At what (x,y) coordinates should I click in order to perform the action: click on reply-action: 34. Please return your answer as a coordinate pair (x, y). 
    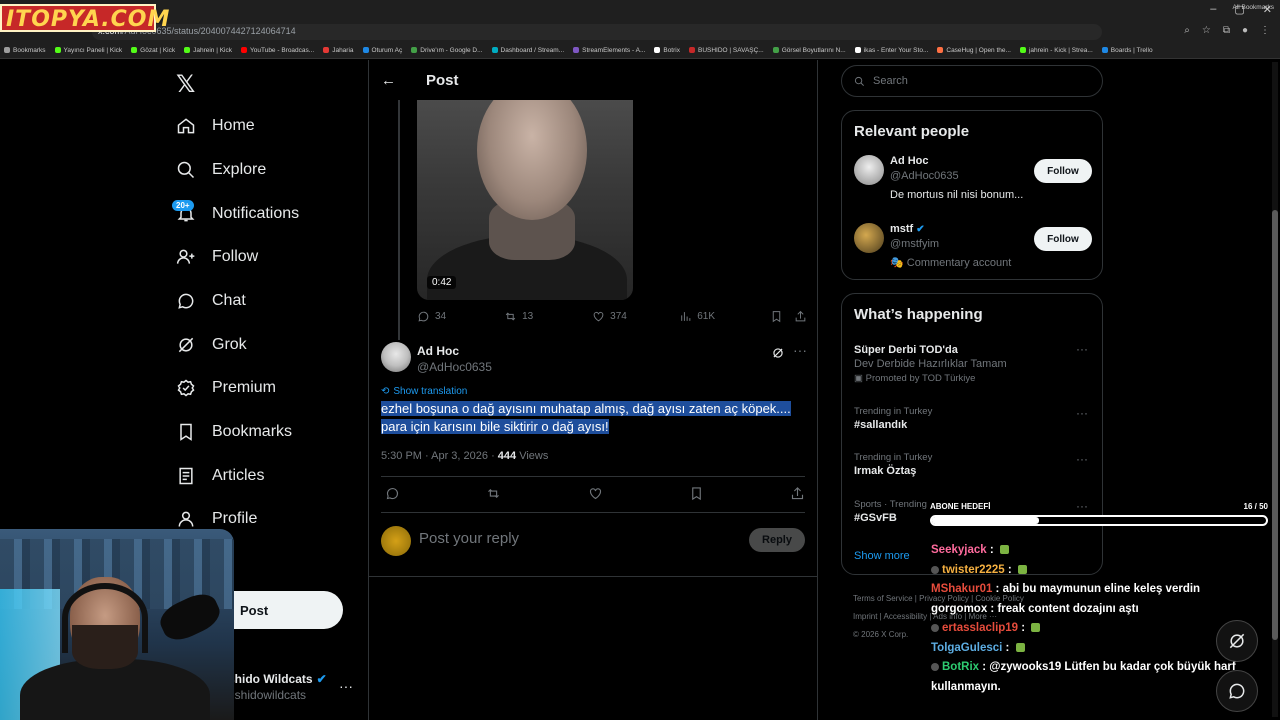
    Looking at the image, I should click on (460, 316).